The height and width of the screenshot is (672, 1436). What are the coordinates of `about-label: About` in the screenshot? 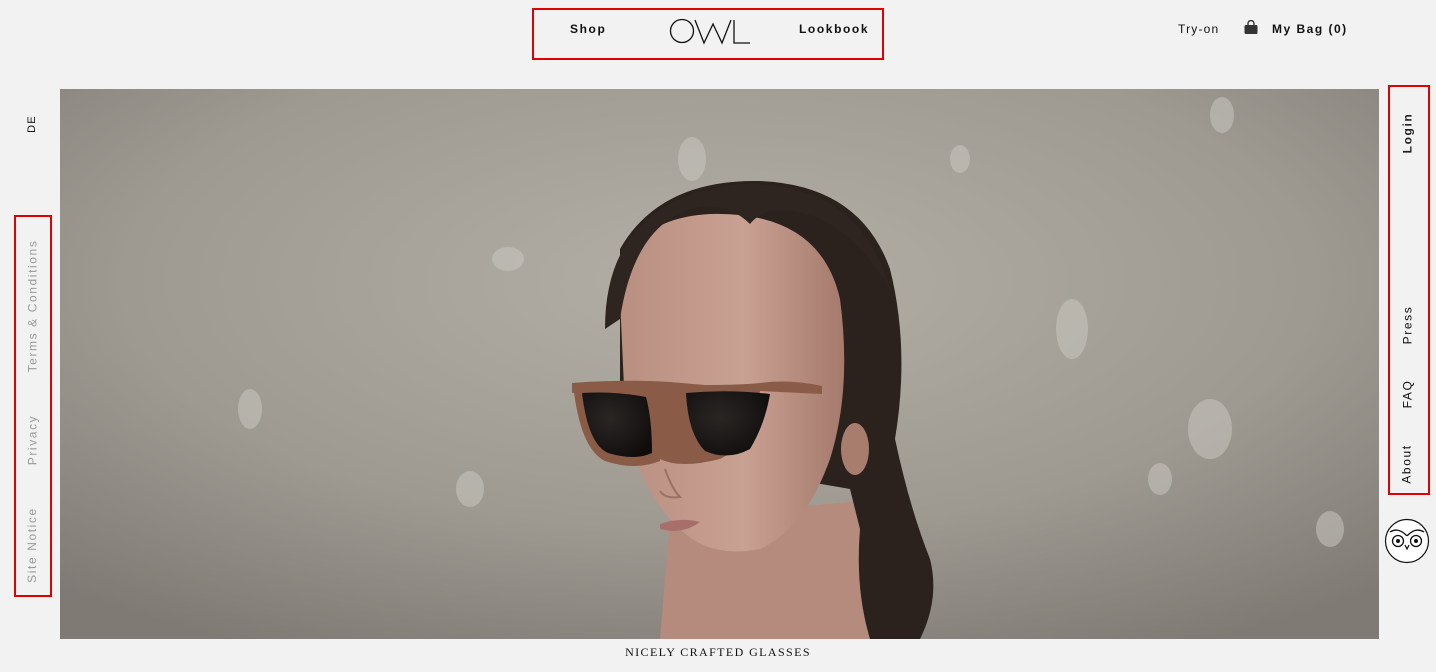 It's located at (1407, 463).